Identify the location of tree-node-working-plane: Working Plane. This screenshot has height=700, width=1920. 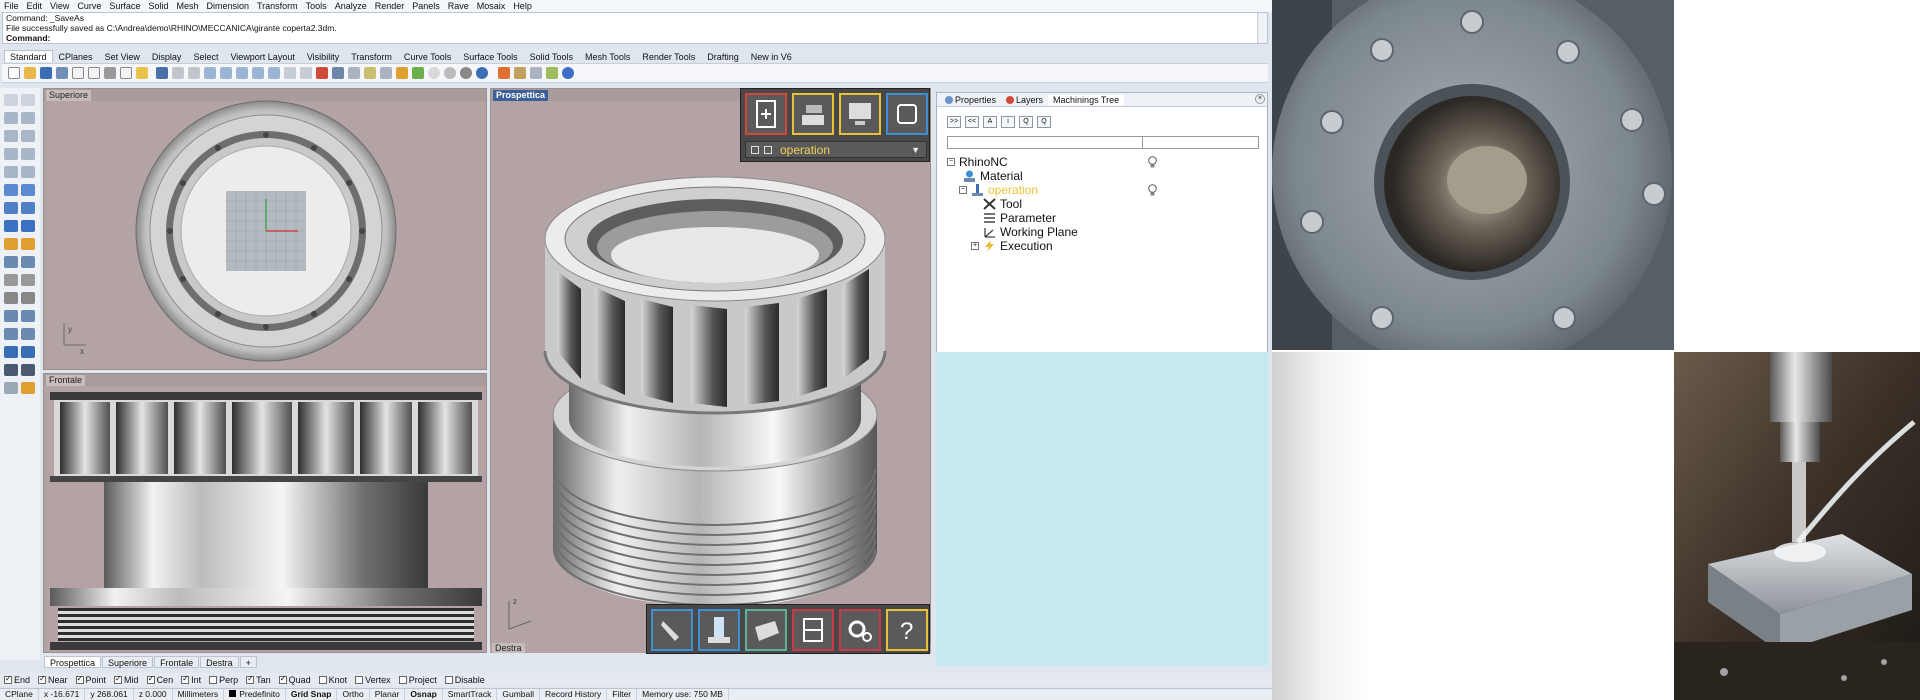
(1030, 232).